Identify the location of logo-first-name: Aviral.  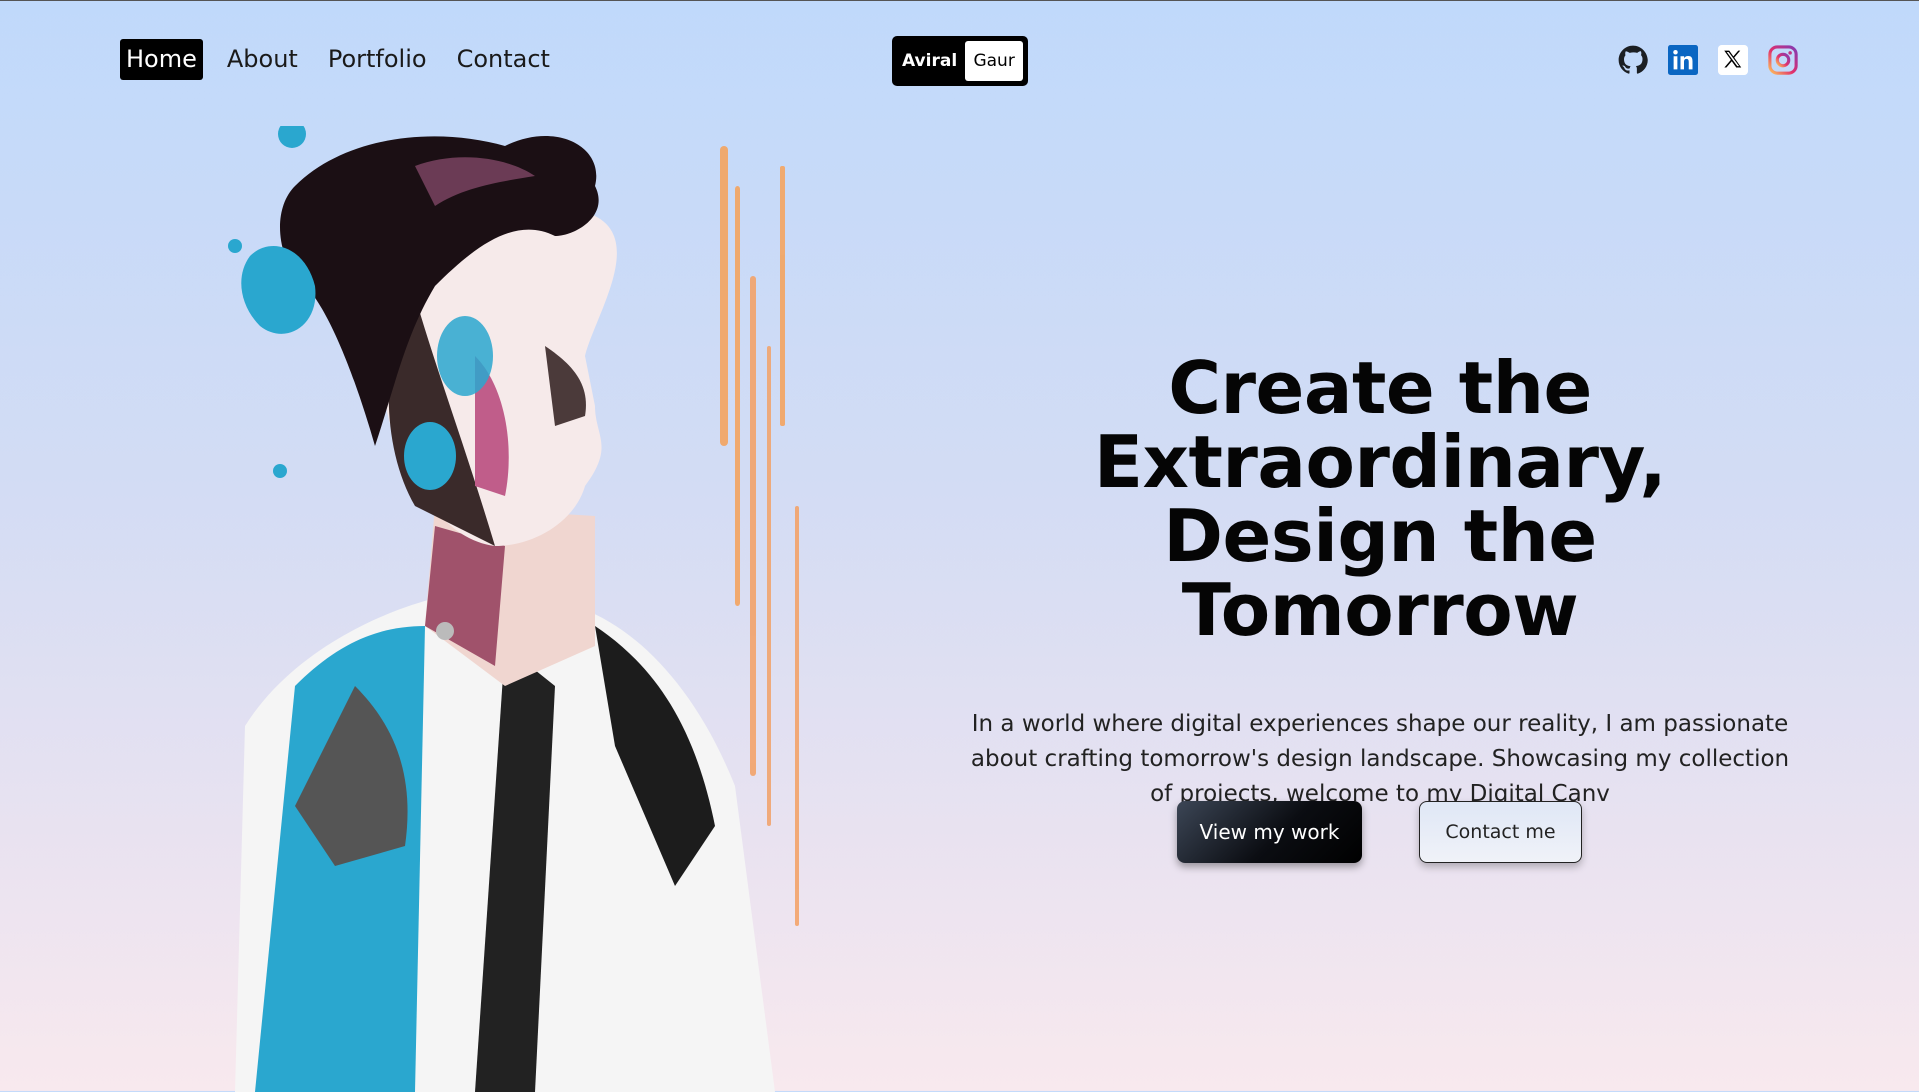
(930, 61).